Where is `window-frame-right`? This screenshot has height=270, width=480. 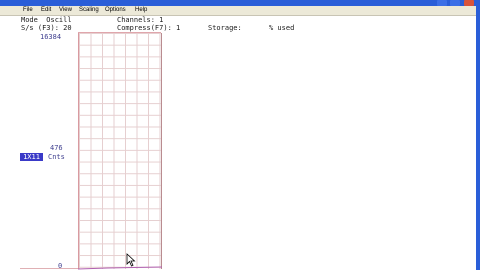
window-frame-right is located at coordinates (478, 138).